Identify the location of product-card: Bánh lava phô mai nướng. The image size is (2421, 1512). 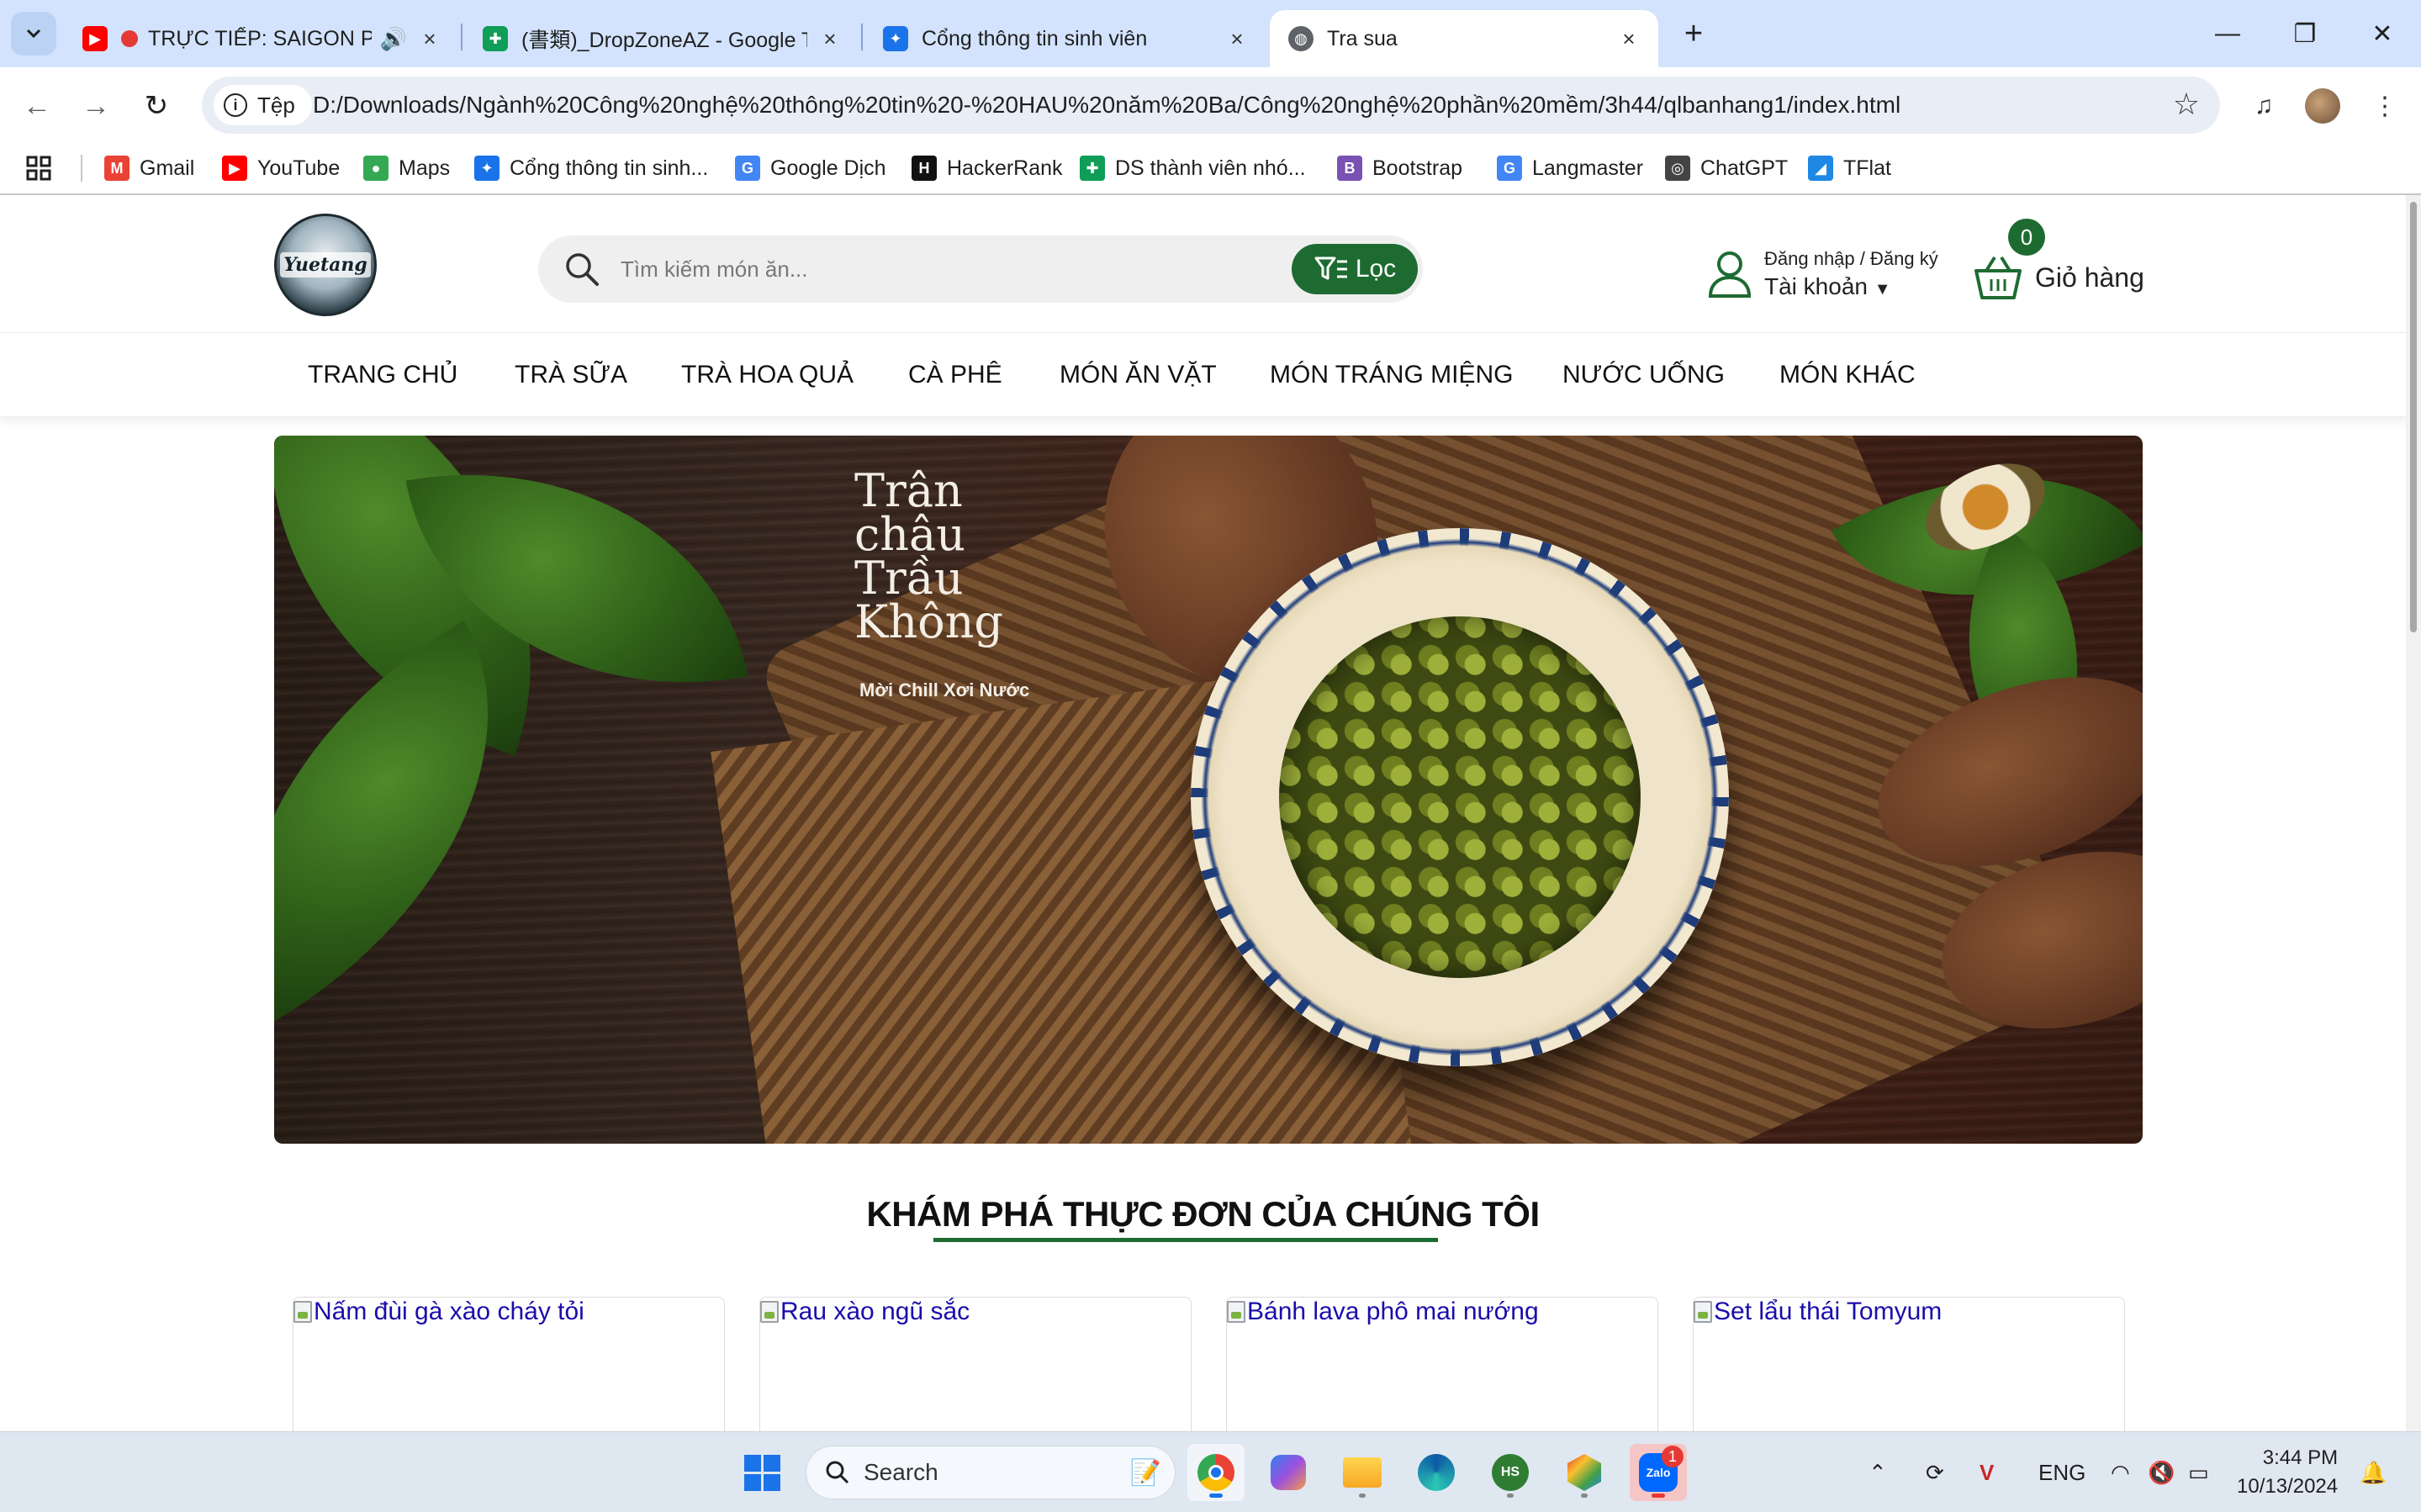
(1442, 1364).